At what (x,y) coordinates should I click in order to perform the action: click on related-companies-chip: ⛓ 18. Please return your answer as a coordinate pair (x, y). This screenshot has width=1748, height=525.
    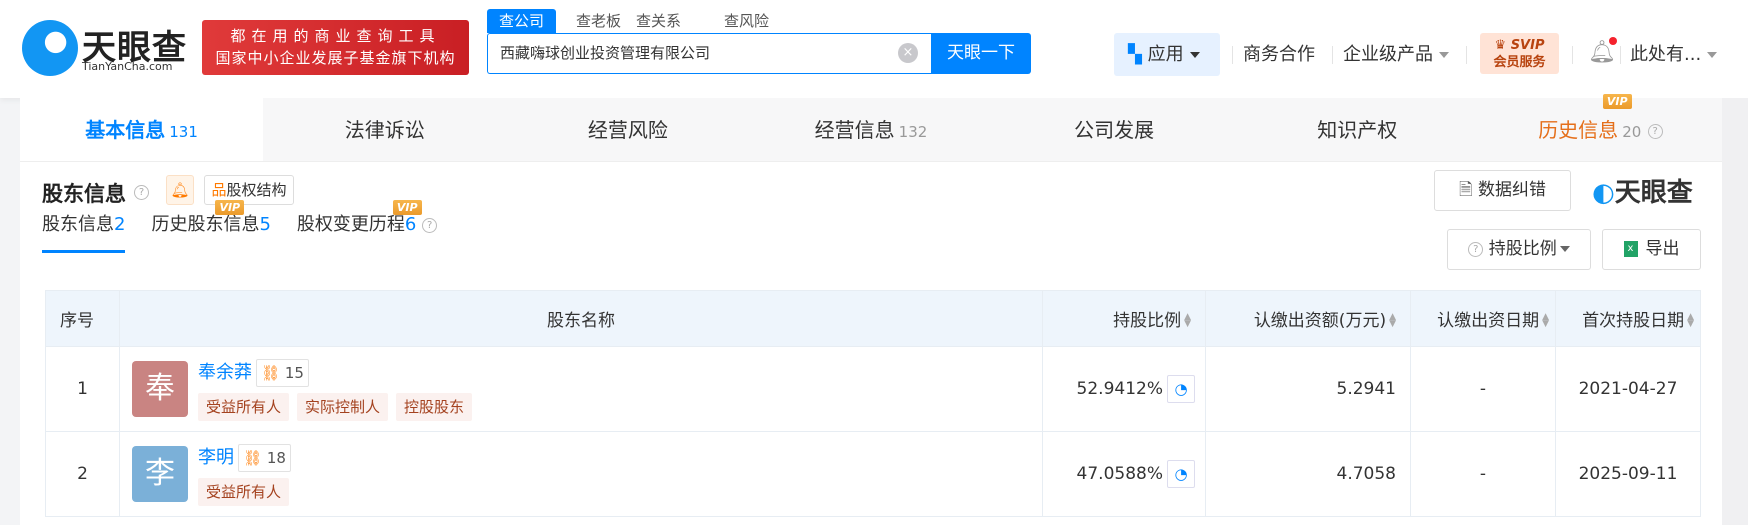
    Looking at the image, I should click on (264, 457).